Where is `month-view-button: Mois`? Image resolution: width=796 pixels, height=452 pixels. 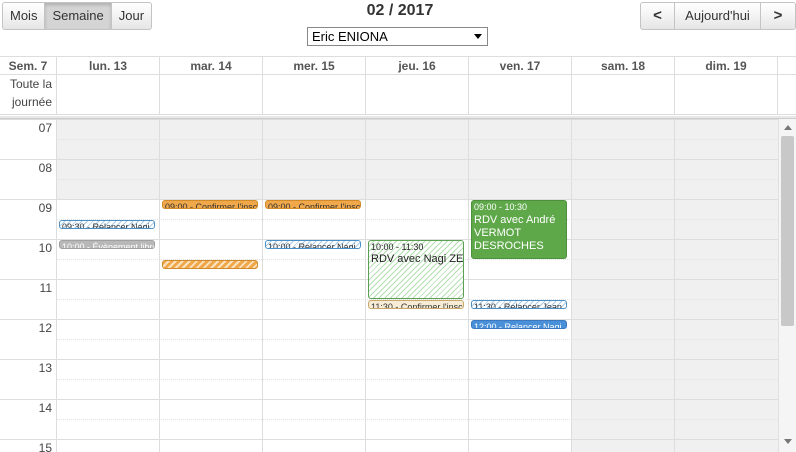 month-view-button: Mois is located at coordinates (24, 16).